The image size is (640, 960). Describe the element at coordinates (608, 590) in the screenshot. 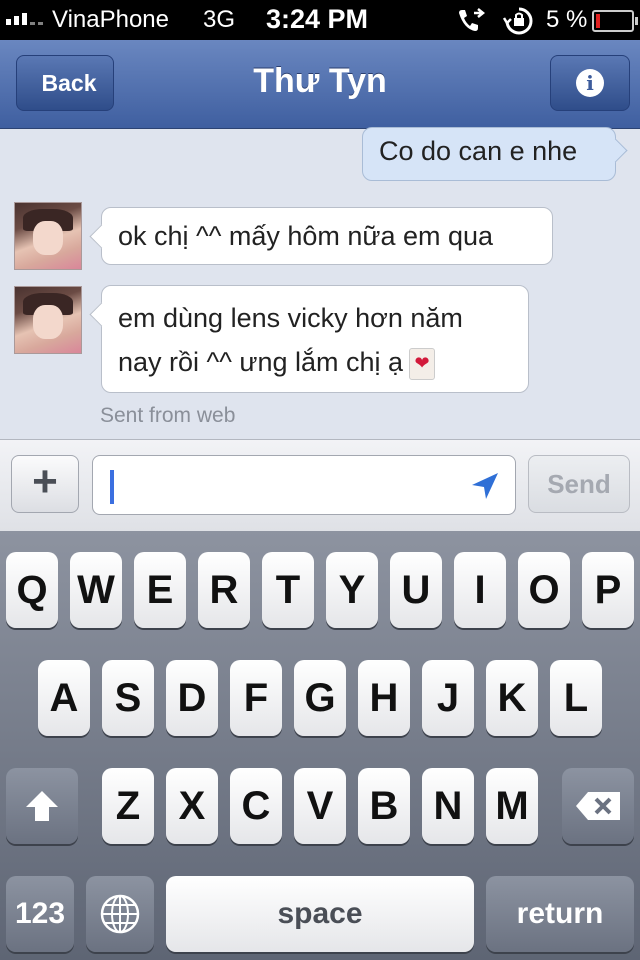

I see `key-p: P` at that location.